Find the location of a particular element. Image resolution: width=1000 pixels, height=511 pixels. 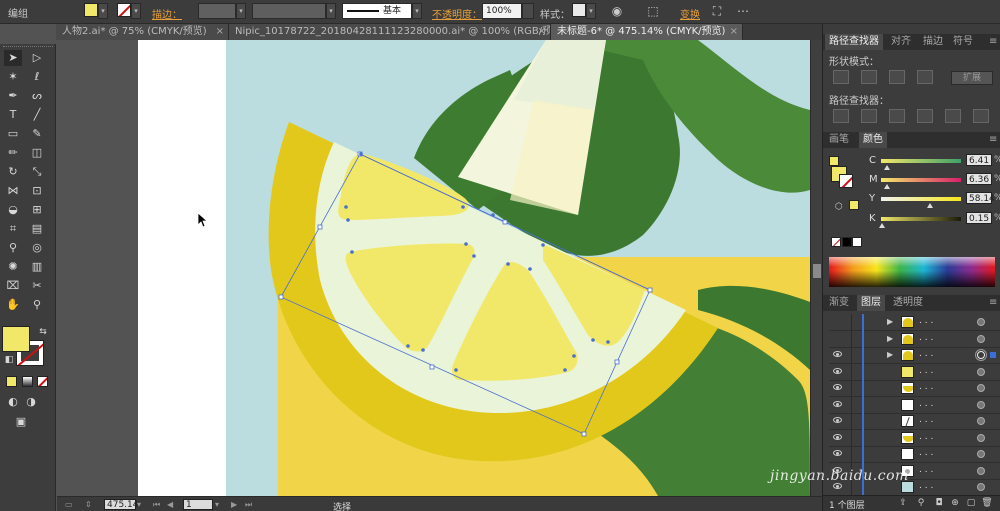

zoom-dropdown-arrow: ▾ is located at coordinates (142, 504).